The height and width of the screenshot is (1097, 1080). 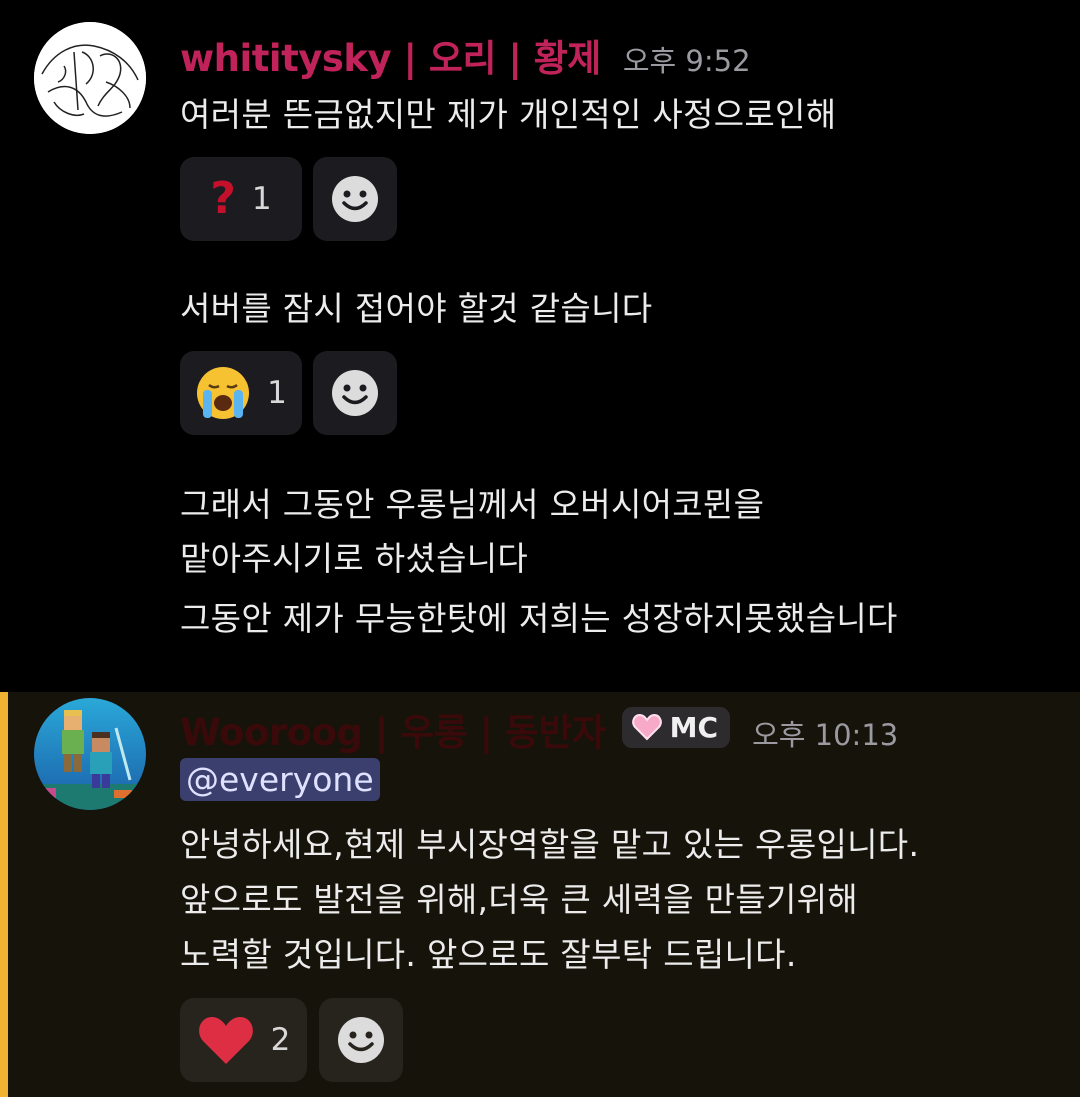 What do you see at coordinates (416, 308) in the screenshot?
I see `message-line: 서버를 잠시 접어야 할것 같습니다` at bounding box center [416, 308].